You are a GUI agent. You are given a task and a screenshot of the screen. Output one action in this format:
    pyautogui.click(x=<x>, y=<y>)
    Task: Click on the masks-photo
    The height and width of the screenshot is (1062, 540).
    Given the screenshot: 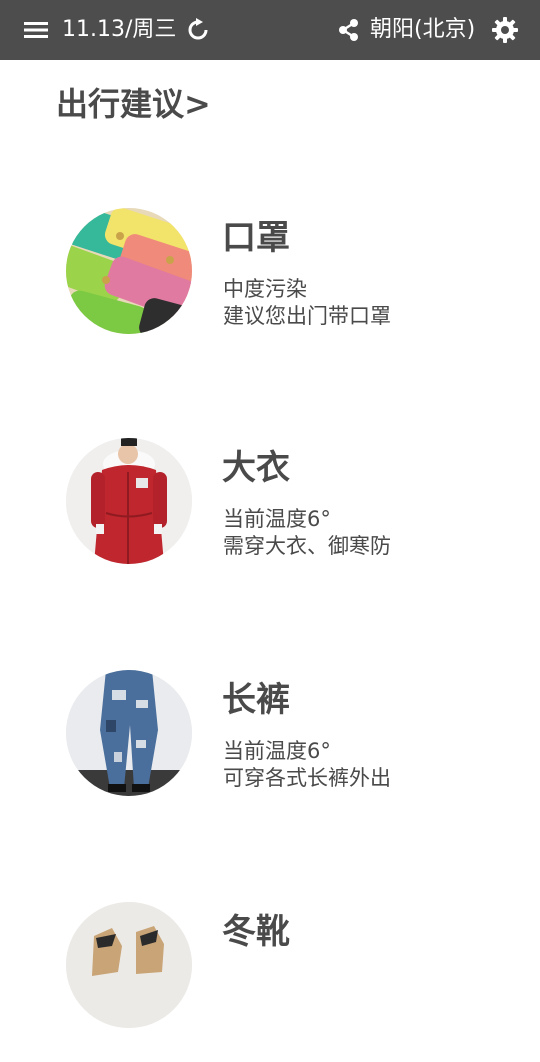 What is the action you would take?
    pyautogui.click(x=129, y=271)
    